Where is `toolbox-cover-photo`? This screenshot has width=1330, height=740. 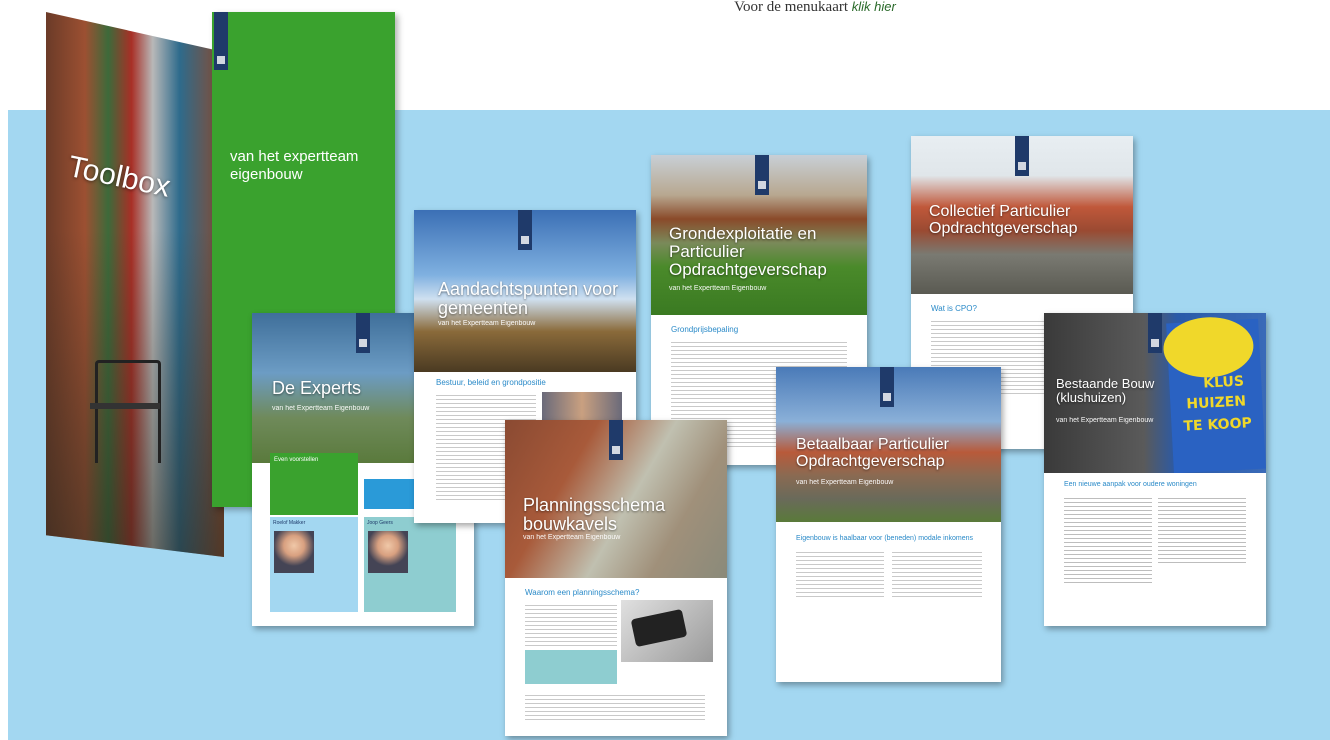
toolbox-cover-photo is located at coordinates (135, 284).